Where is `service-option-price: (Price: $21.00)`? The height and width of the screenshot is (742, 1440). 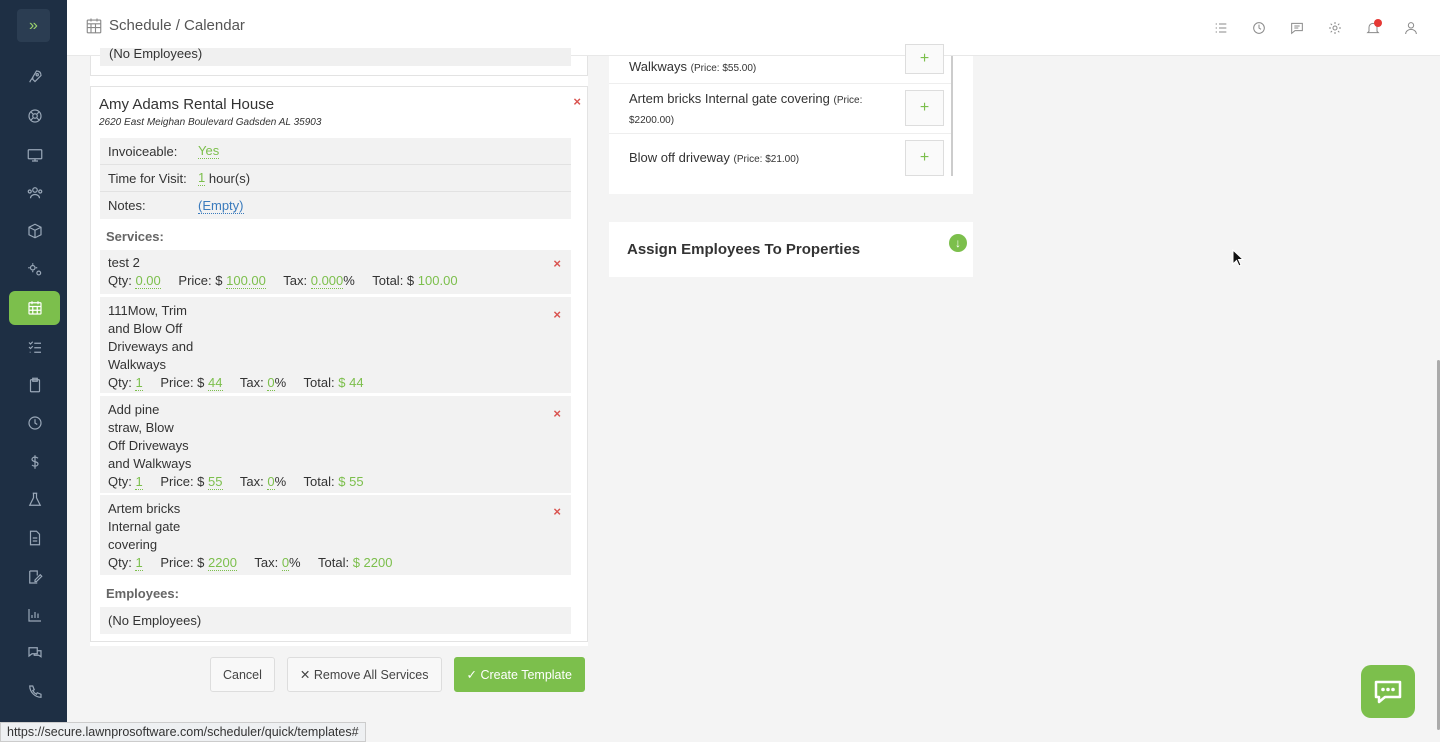
service-option-price: (Price: $21.00) is located at coordinates (766, 159).